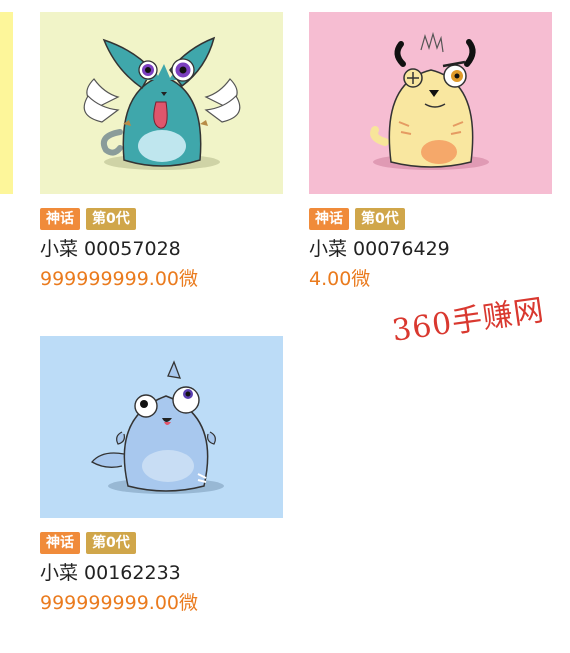  I want to click on watermark-text: 360手赚网, so click(468, 320).